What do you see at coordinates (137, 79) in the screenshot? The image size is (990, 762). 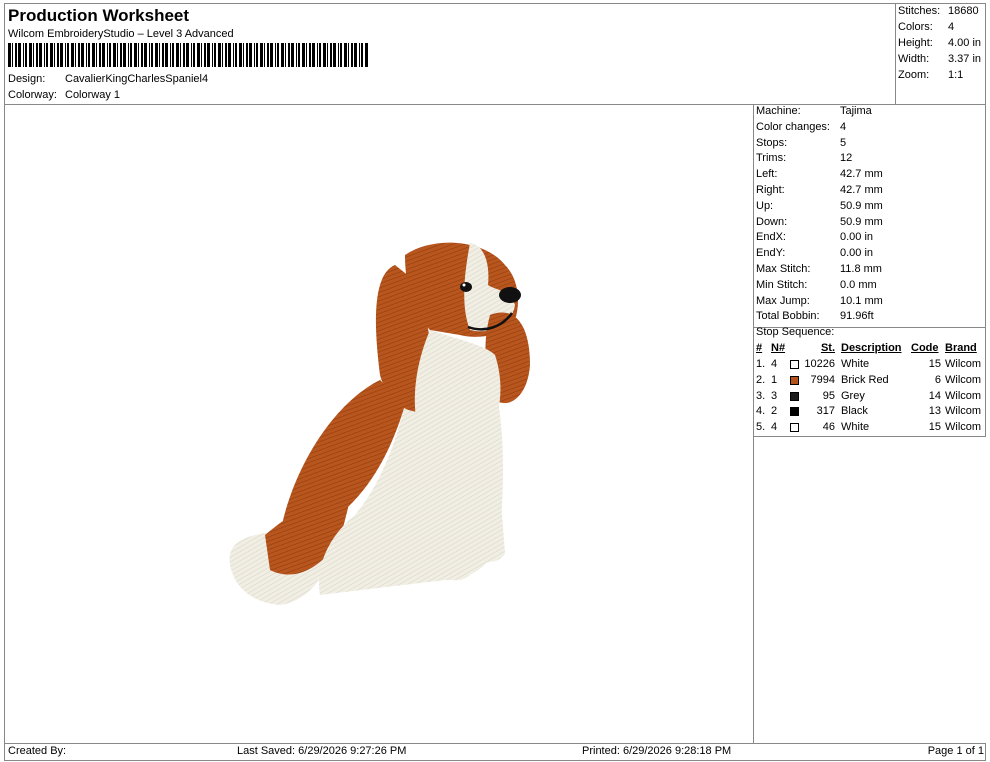 I see `design-value: CavalierKingCharlesSpaniel4` at bounding box center [137, 79].